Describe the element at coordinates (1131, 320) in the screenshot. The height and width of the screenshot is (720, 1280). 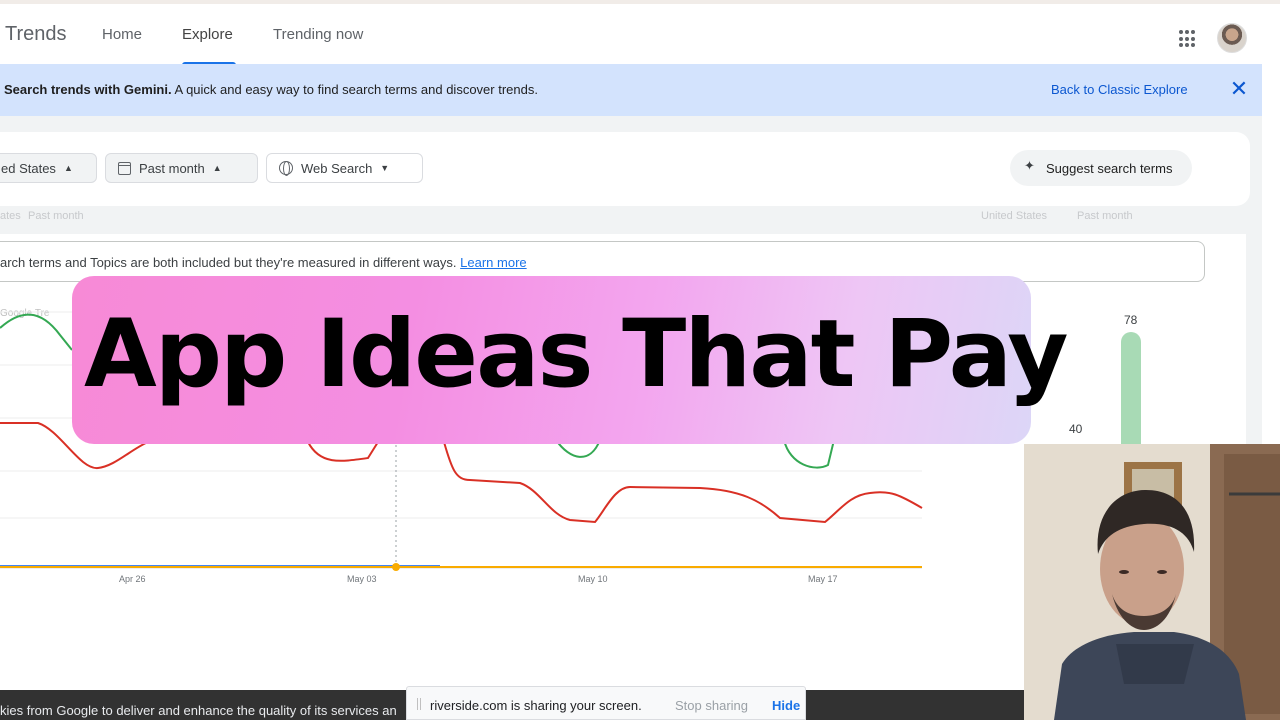
I see `bar-value-label: 78` at that location.